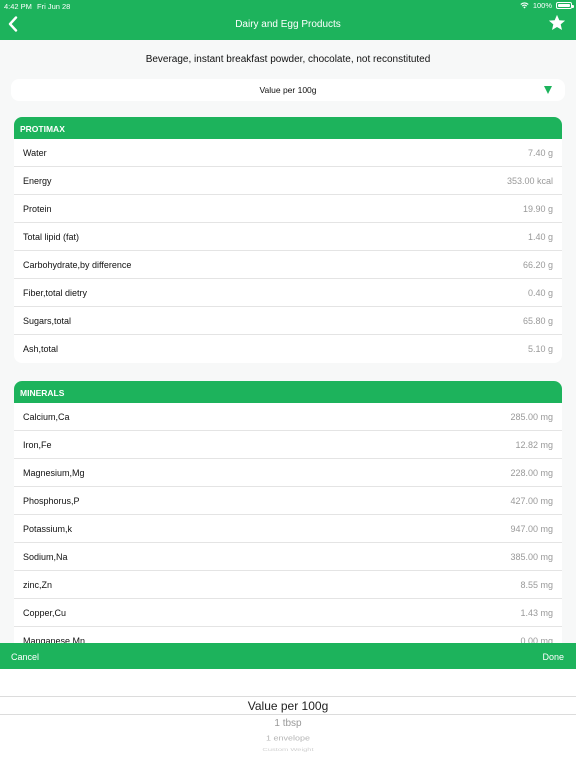 The width and height of the screenshot is (576, 768). Describe the element at coordinates (542, 5) in the screenshot. I see `battery-percent: 100%` at that location.